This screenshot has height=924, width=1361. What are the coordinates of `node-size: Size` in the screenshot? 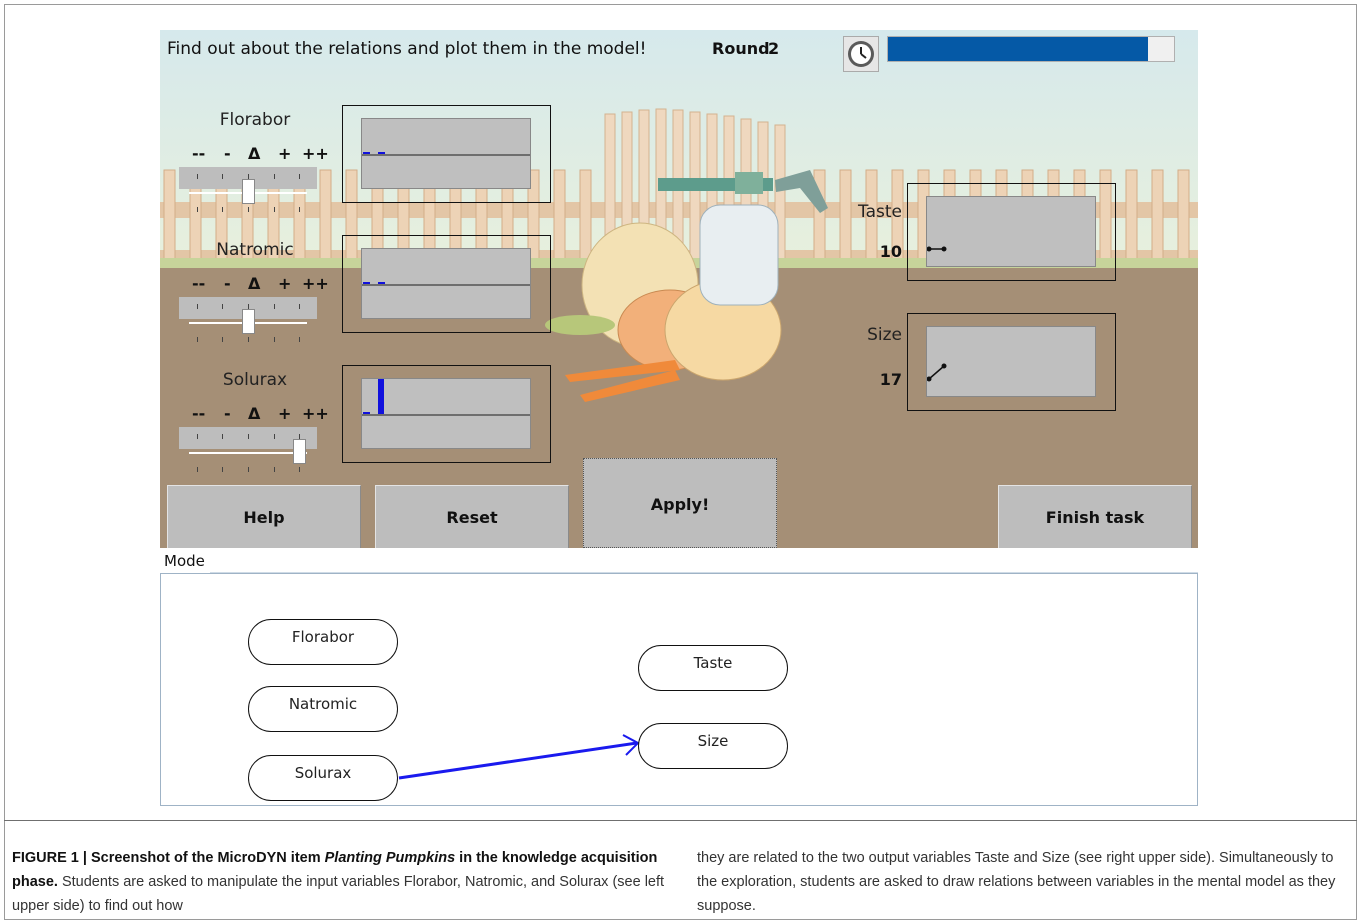 It's located at (713, 746).